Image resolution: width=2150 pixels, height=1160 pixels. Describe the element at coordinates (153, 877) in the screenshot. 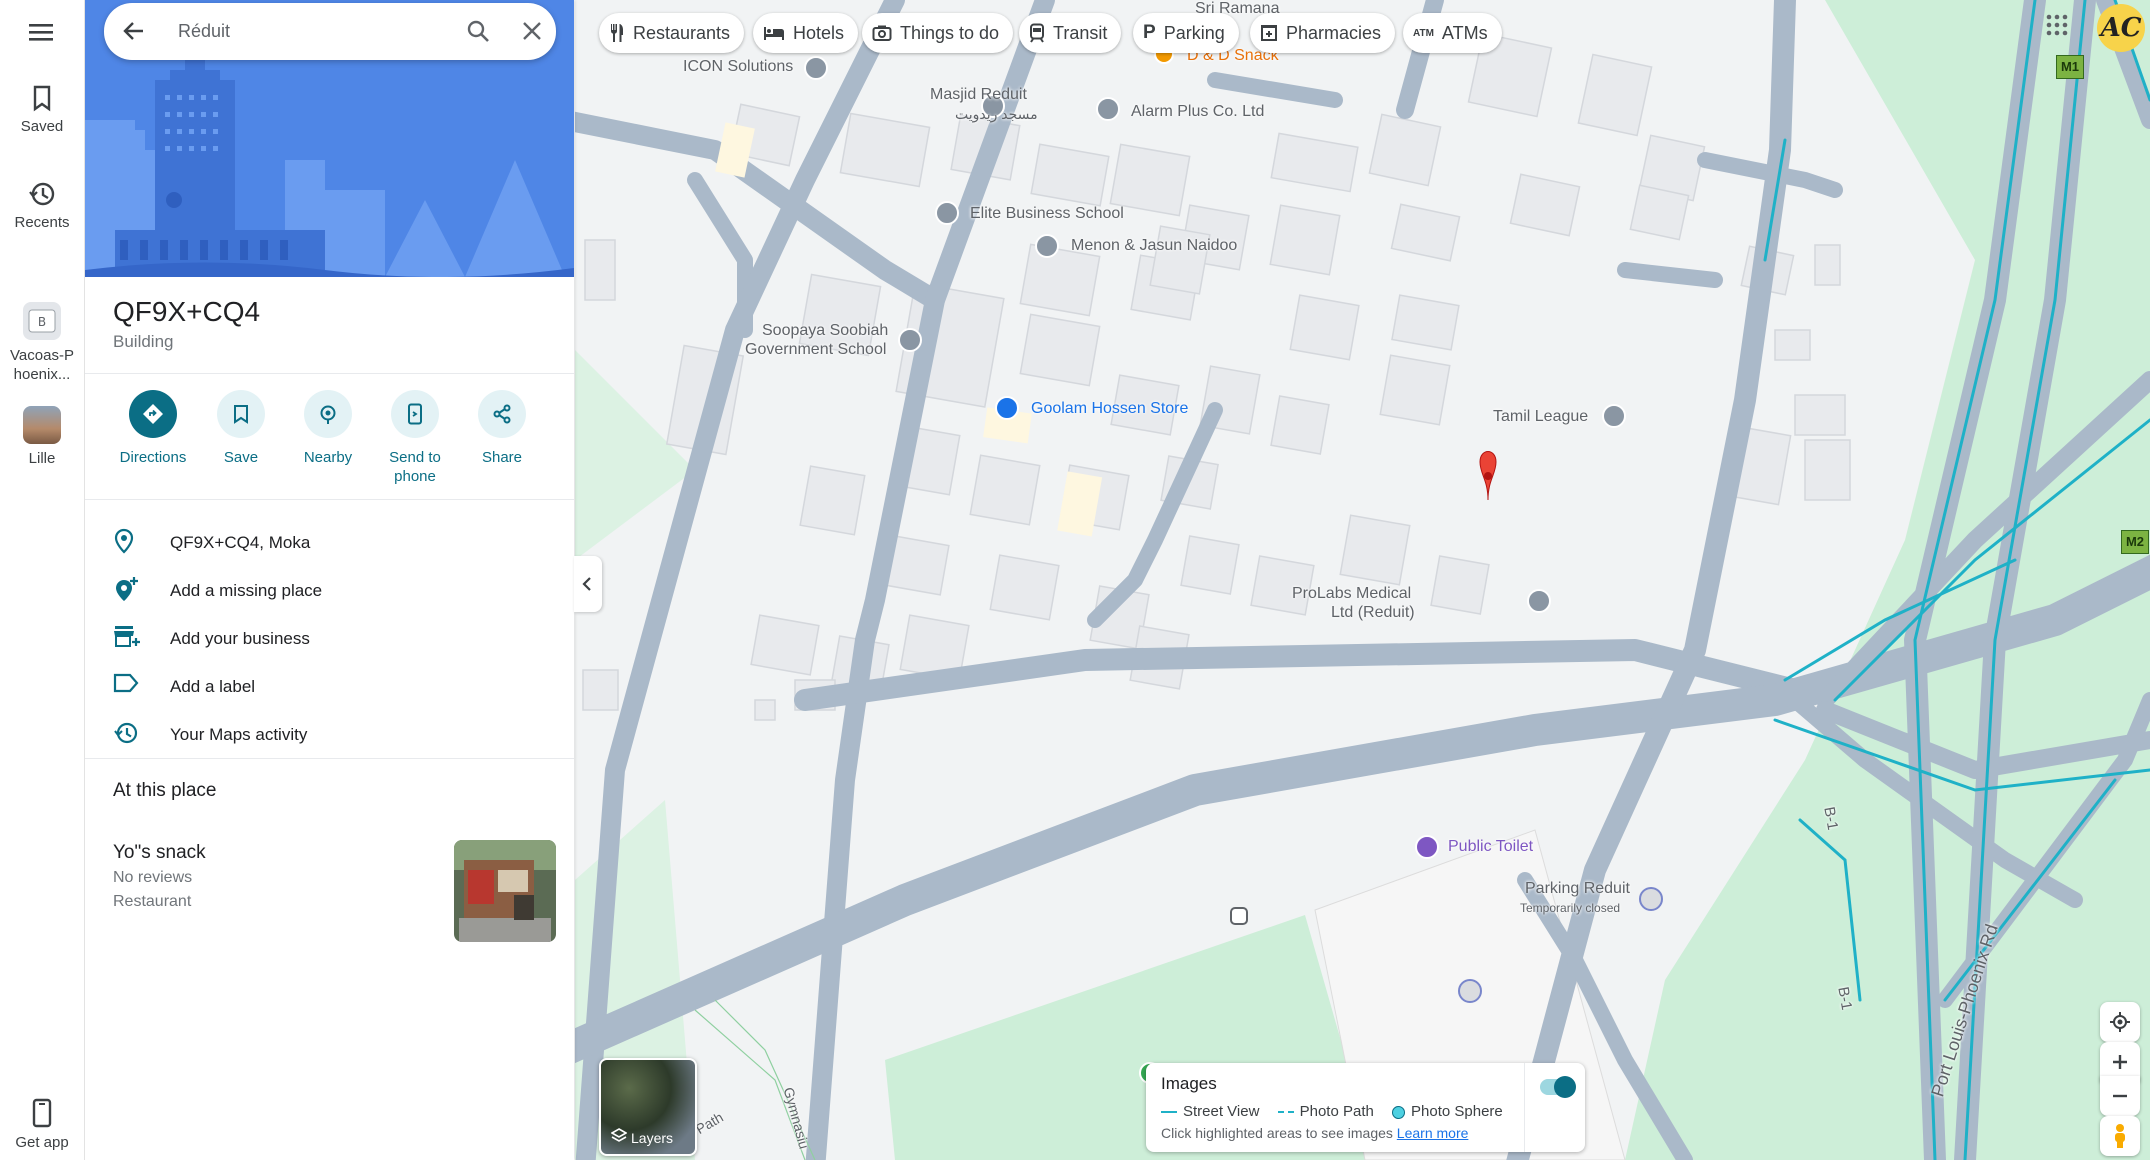

I see `business-reviews: No reviews` at that location.